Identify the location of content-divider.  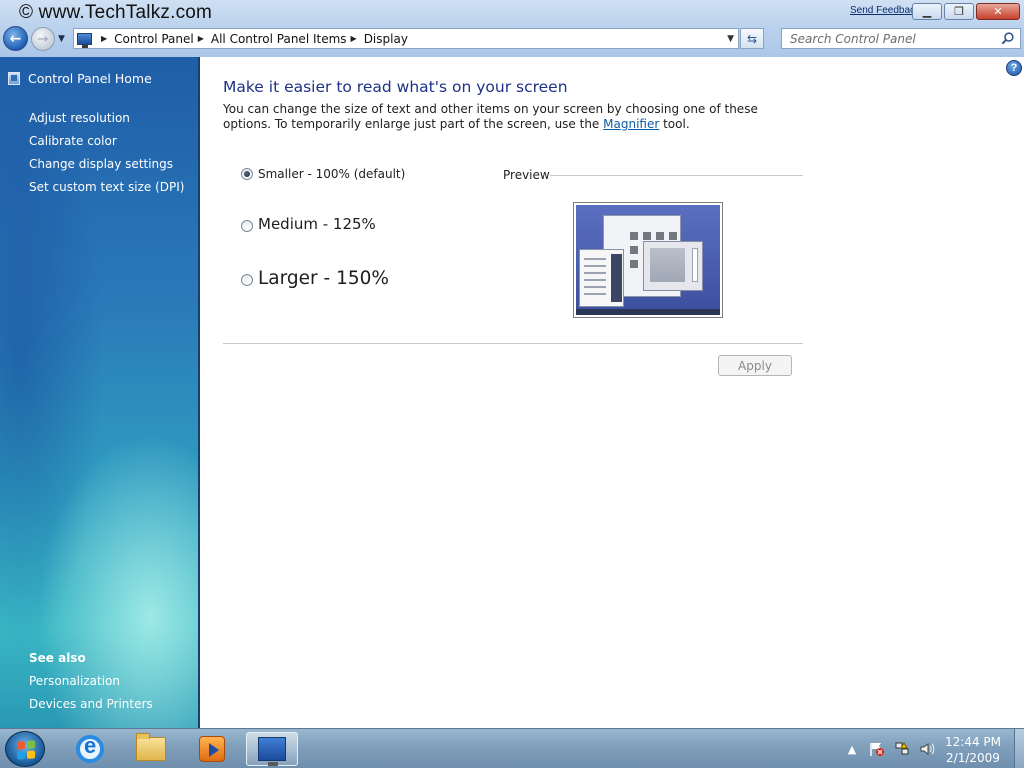
(513, 343).